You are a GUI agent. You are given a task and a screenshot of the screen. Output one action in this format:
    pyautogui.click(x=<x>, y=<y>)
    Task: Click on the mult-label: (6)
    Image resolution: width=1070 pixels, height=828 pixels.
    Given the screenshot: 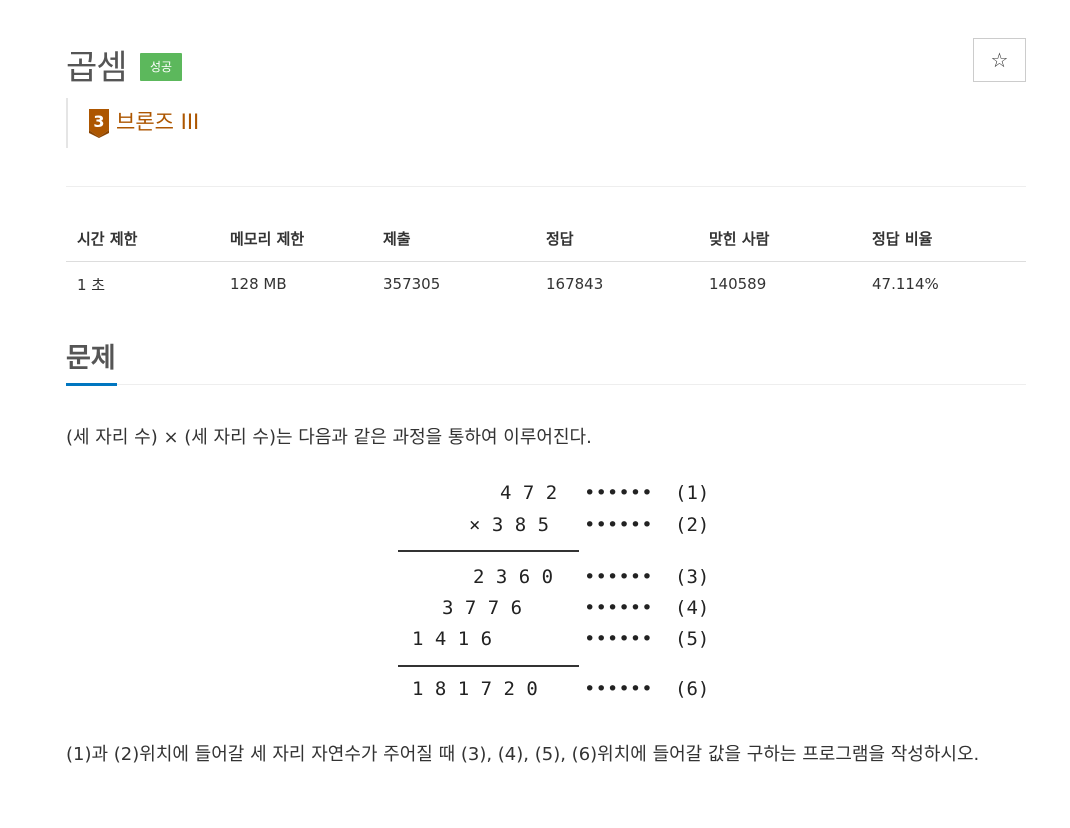 What is the action you would take?
    pyautogui.click(x=692, y=689)
    